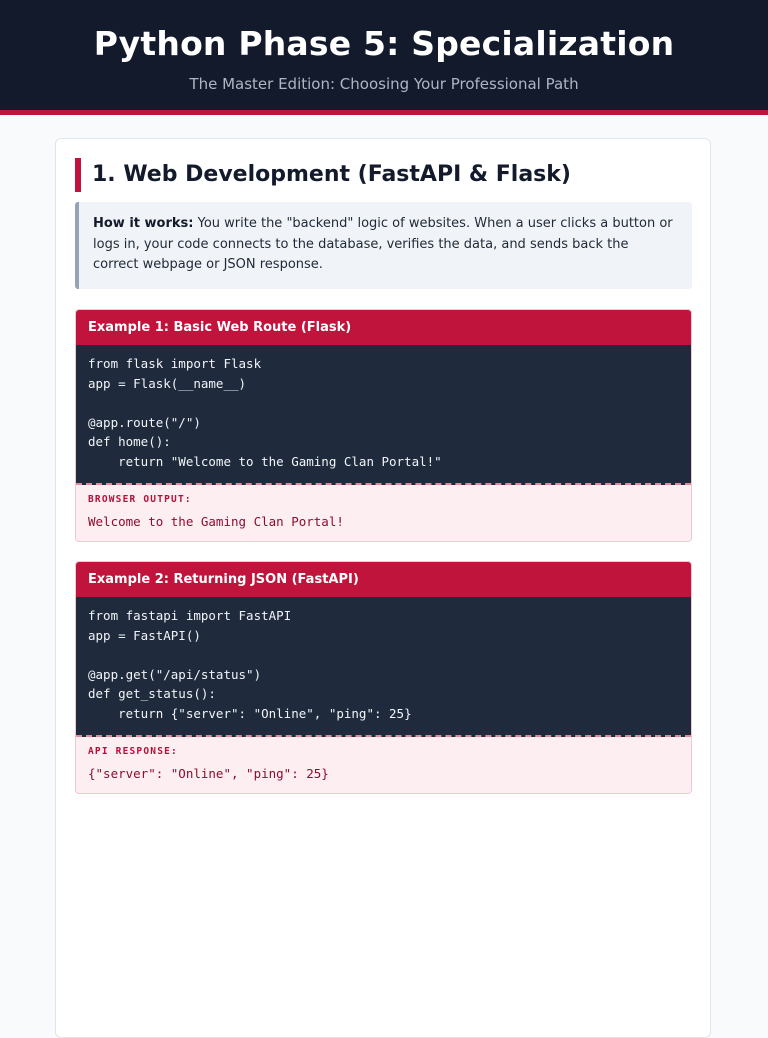  Describe the element at coordinates (140, 499) in the screenshot. I see `output-label: BROWSER OUTPUT:` at that location.